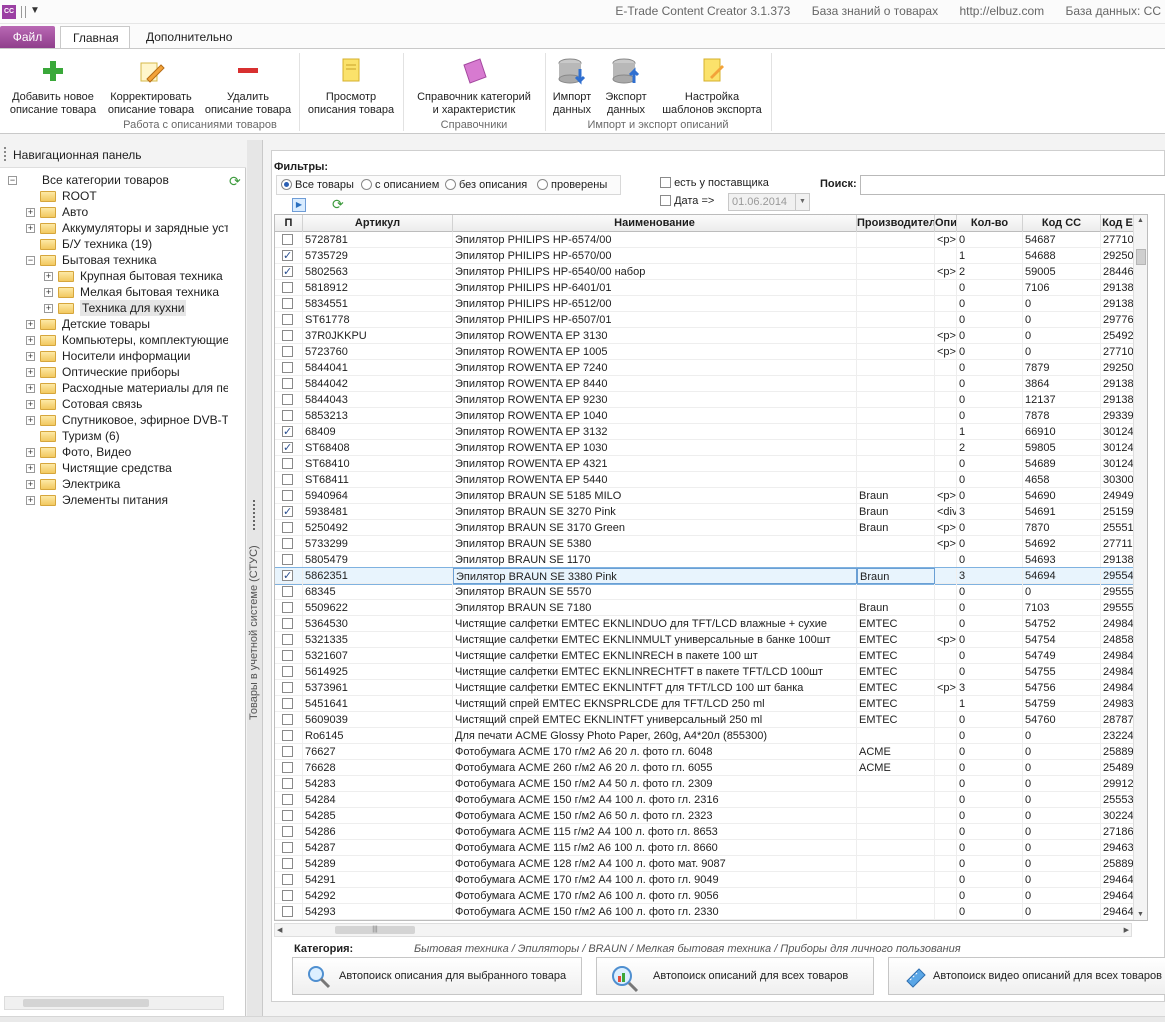 The width and height of the screenshot is (1165, 1022). What do you see at coordinates (5, 154) in the screenshot?
I see `drag-grip-icon` at bounding box center [5, 154].